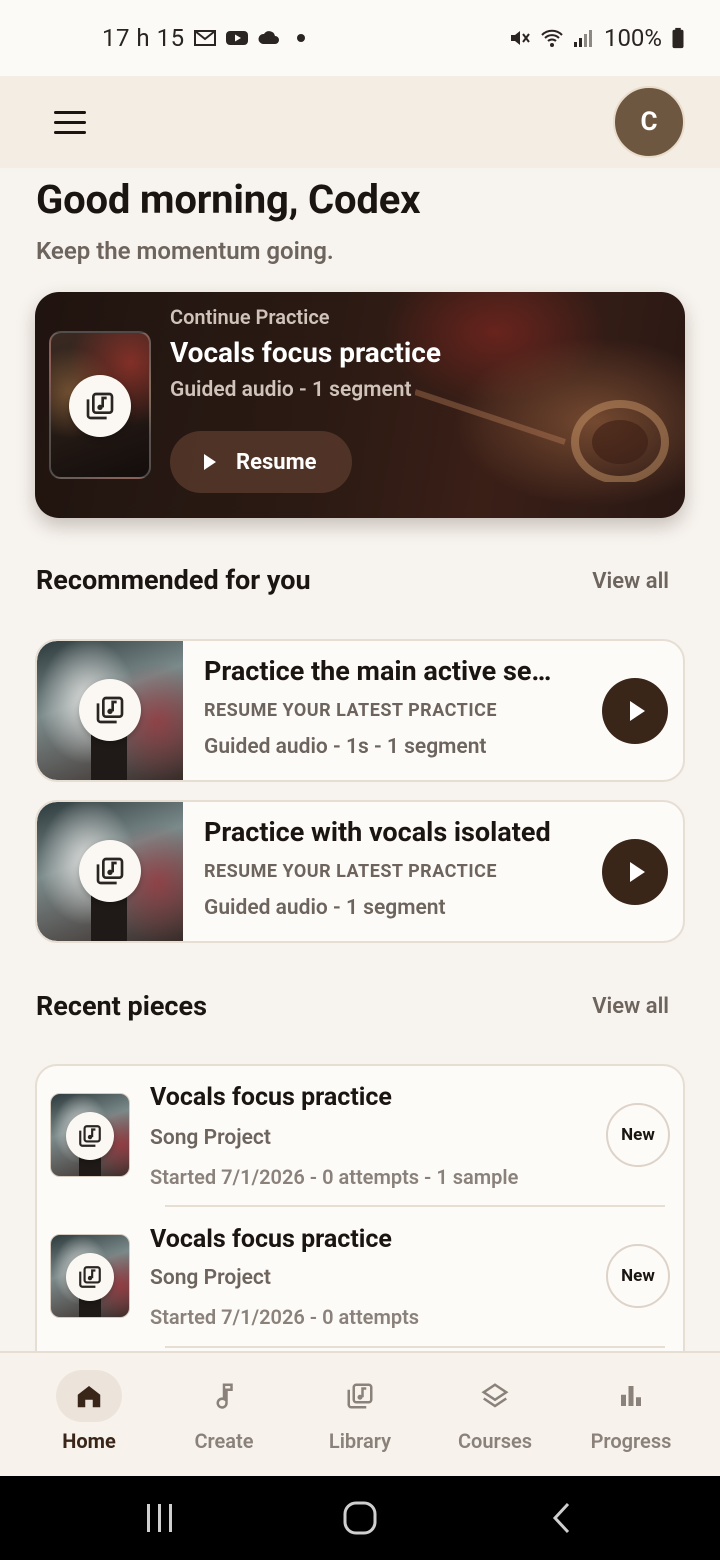 The width and height of the screenshot is (720, 1560). I want to click on recent-apps-icon, so click(159, 1518).